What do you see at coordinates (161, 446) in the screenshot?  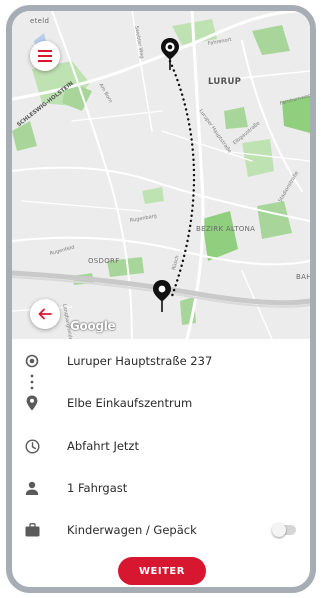 I see `departure-row: Abfahrt Jetzt` at bounding box center [161, 446].